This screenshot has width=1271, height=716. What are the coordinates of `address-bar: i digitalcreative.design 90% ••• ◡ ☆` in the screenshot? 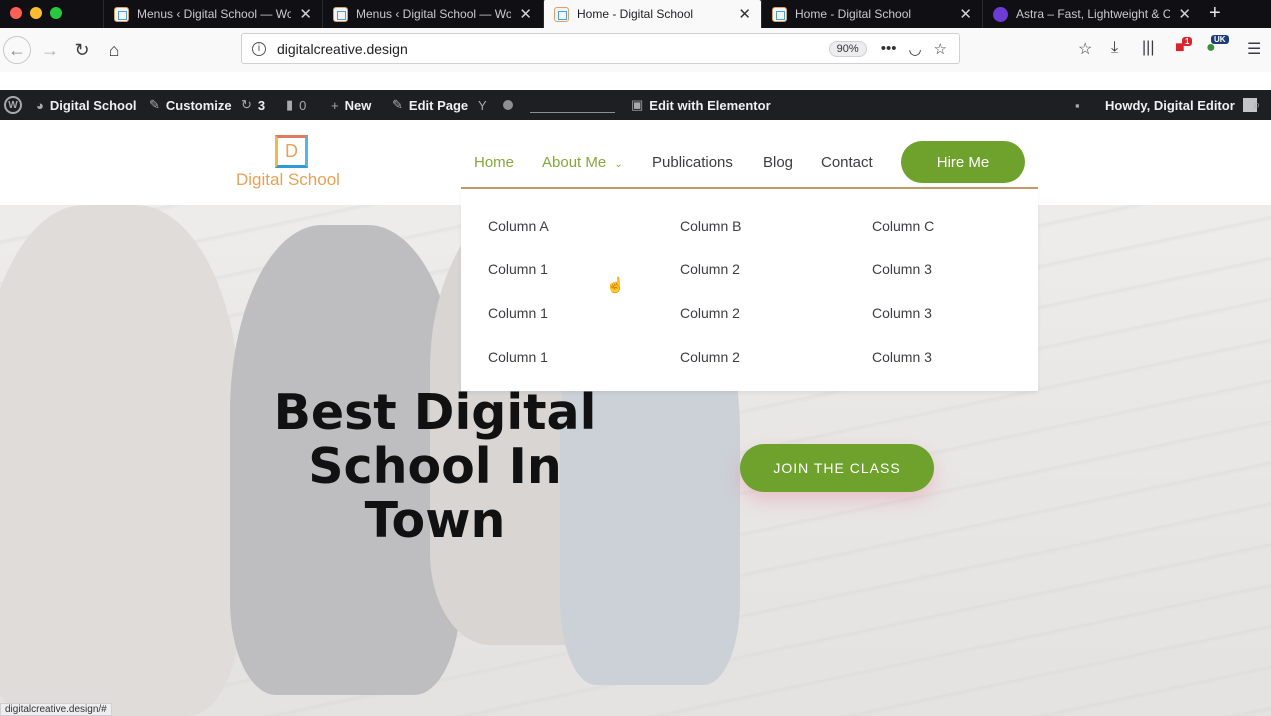 It's located at (600, 48).